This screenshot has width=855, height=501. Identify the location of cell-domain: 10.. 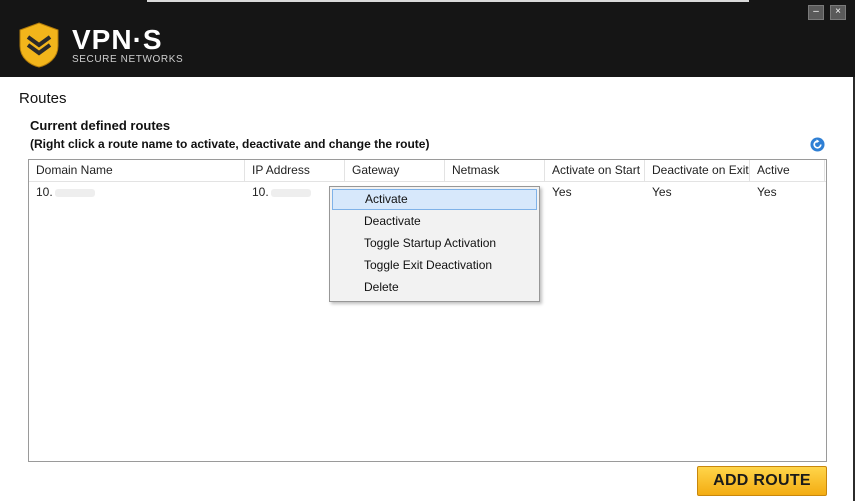
(137, 192).